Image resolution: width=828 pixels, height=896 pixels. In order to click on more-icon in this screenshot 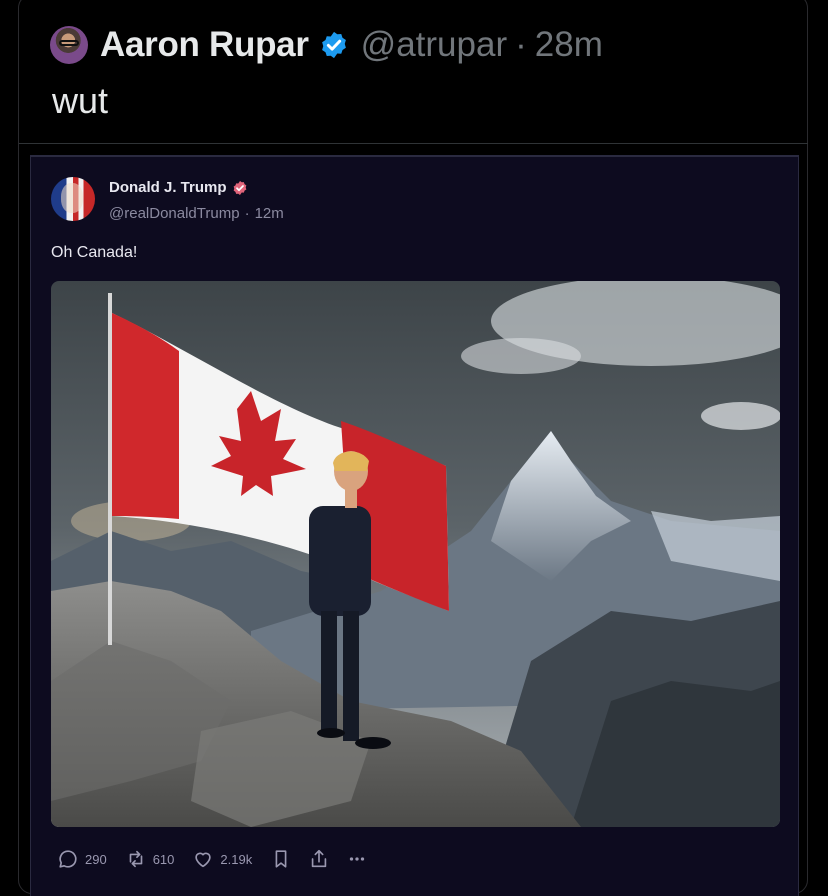, I will do `click(357, 859)`.